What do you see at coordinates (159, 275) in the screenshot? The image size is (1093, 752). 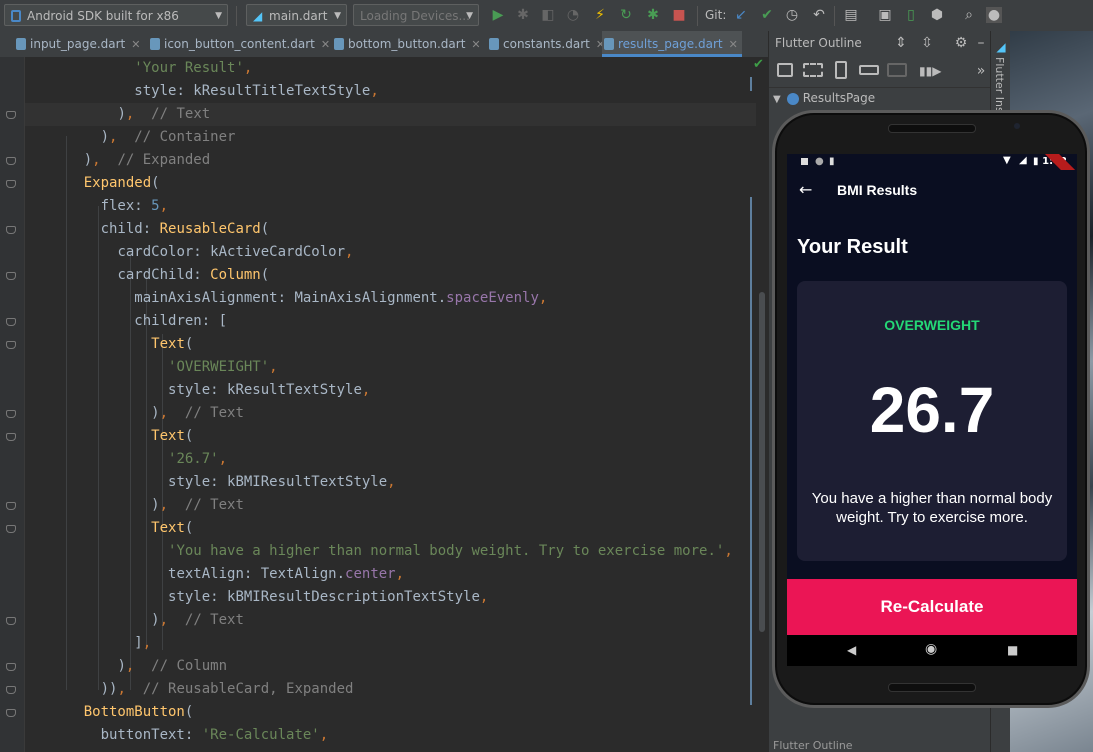 I see `code-line: cardChild: Column(` at bounding box center [159, 275].